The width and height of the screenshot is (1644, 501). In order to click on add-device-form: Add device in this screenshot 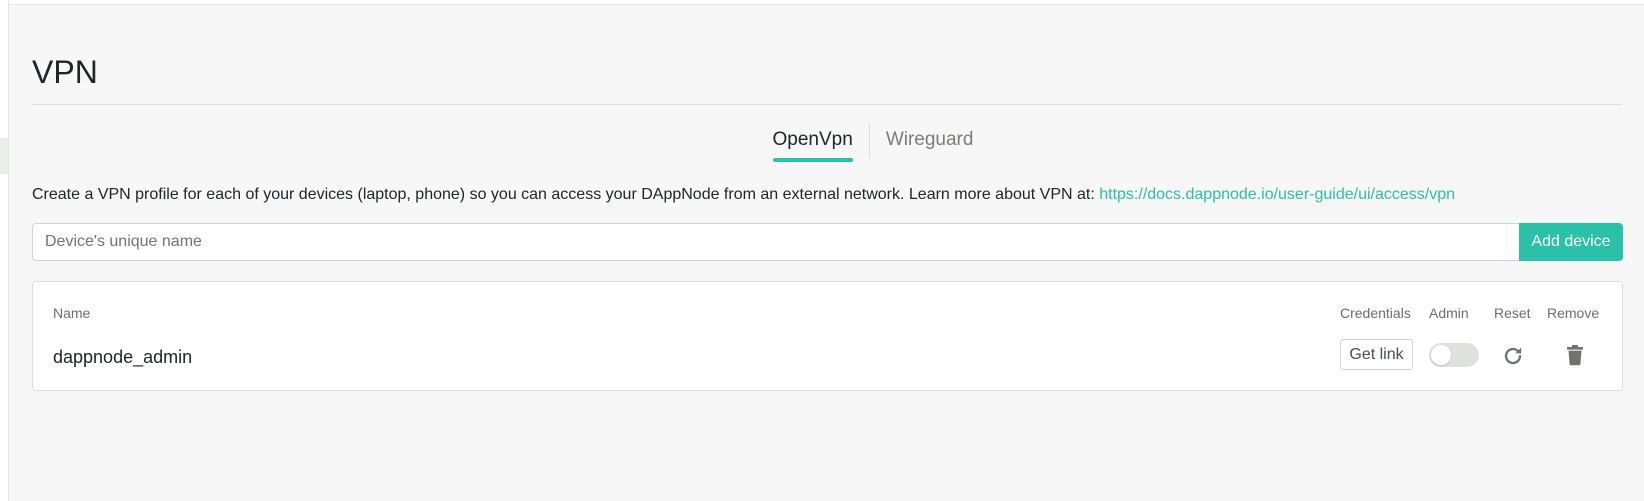, I will do `click(827, 242)`.